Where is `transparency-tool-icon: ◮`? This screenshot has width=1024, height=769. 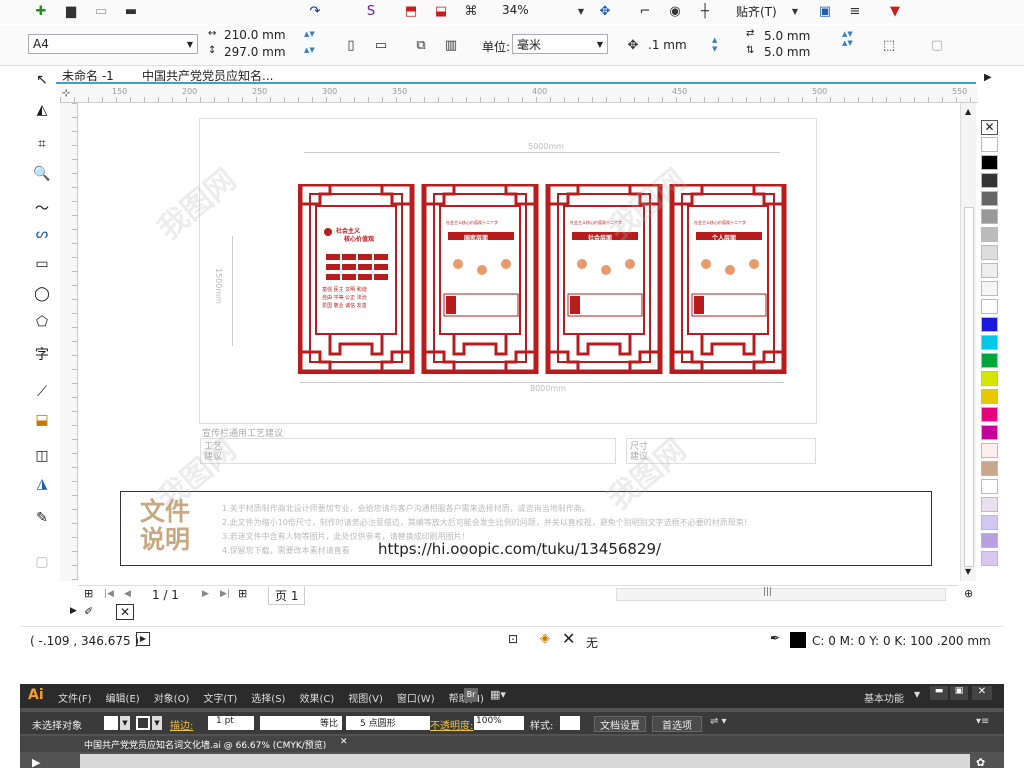 transparency-tool-icon: ◮ is located at coordinates (42, 484).